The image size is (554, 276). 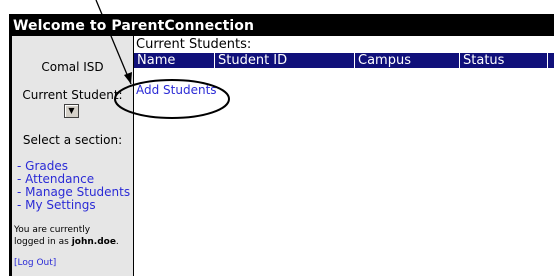 What do you see at coordinates (162, 59) in the screenshot?
I see `annotation-overlay` at bounding box center [162, 59].